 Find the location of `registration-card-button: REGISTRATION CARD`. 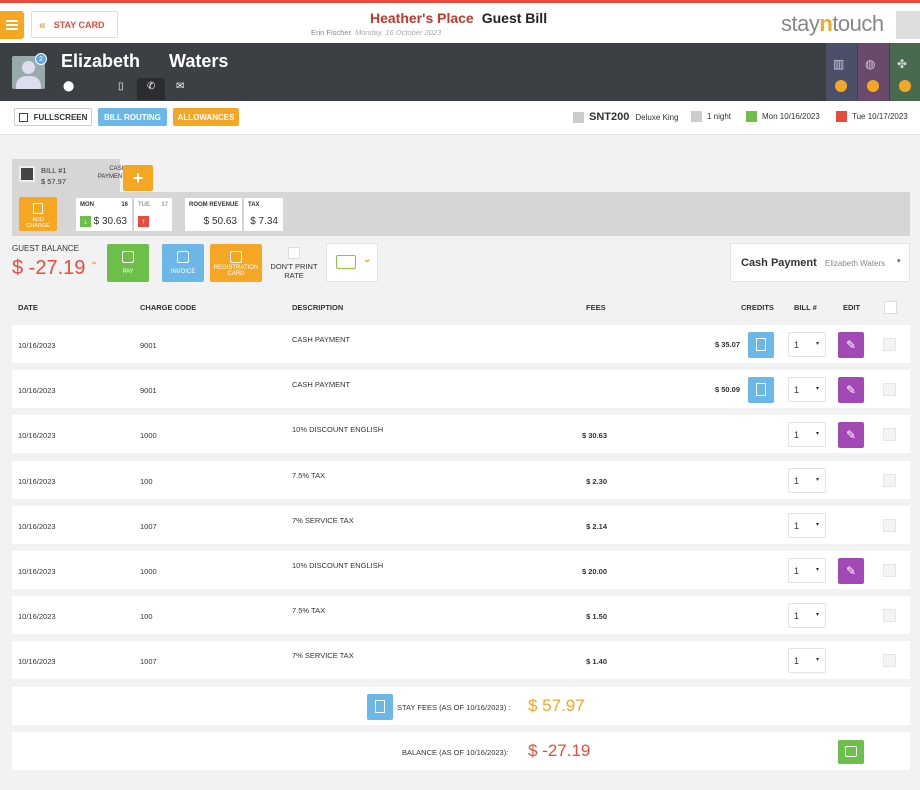

registration-card-button: REGISTRATION CARD is located at coordinates (236, 263).